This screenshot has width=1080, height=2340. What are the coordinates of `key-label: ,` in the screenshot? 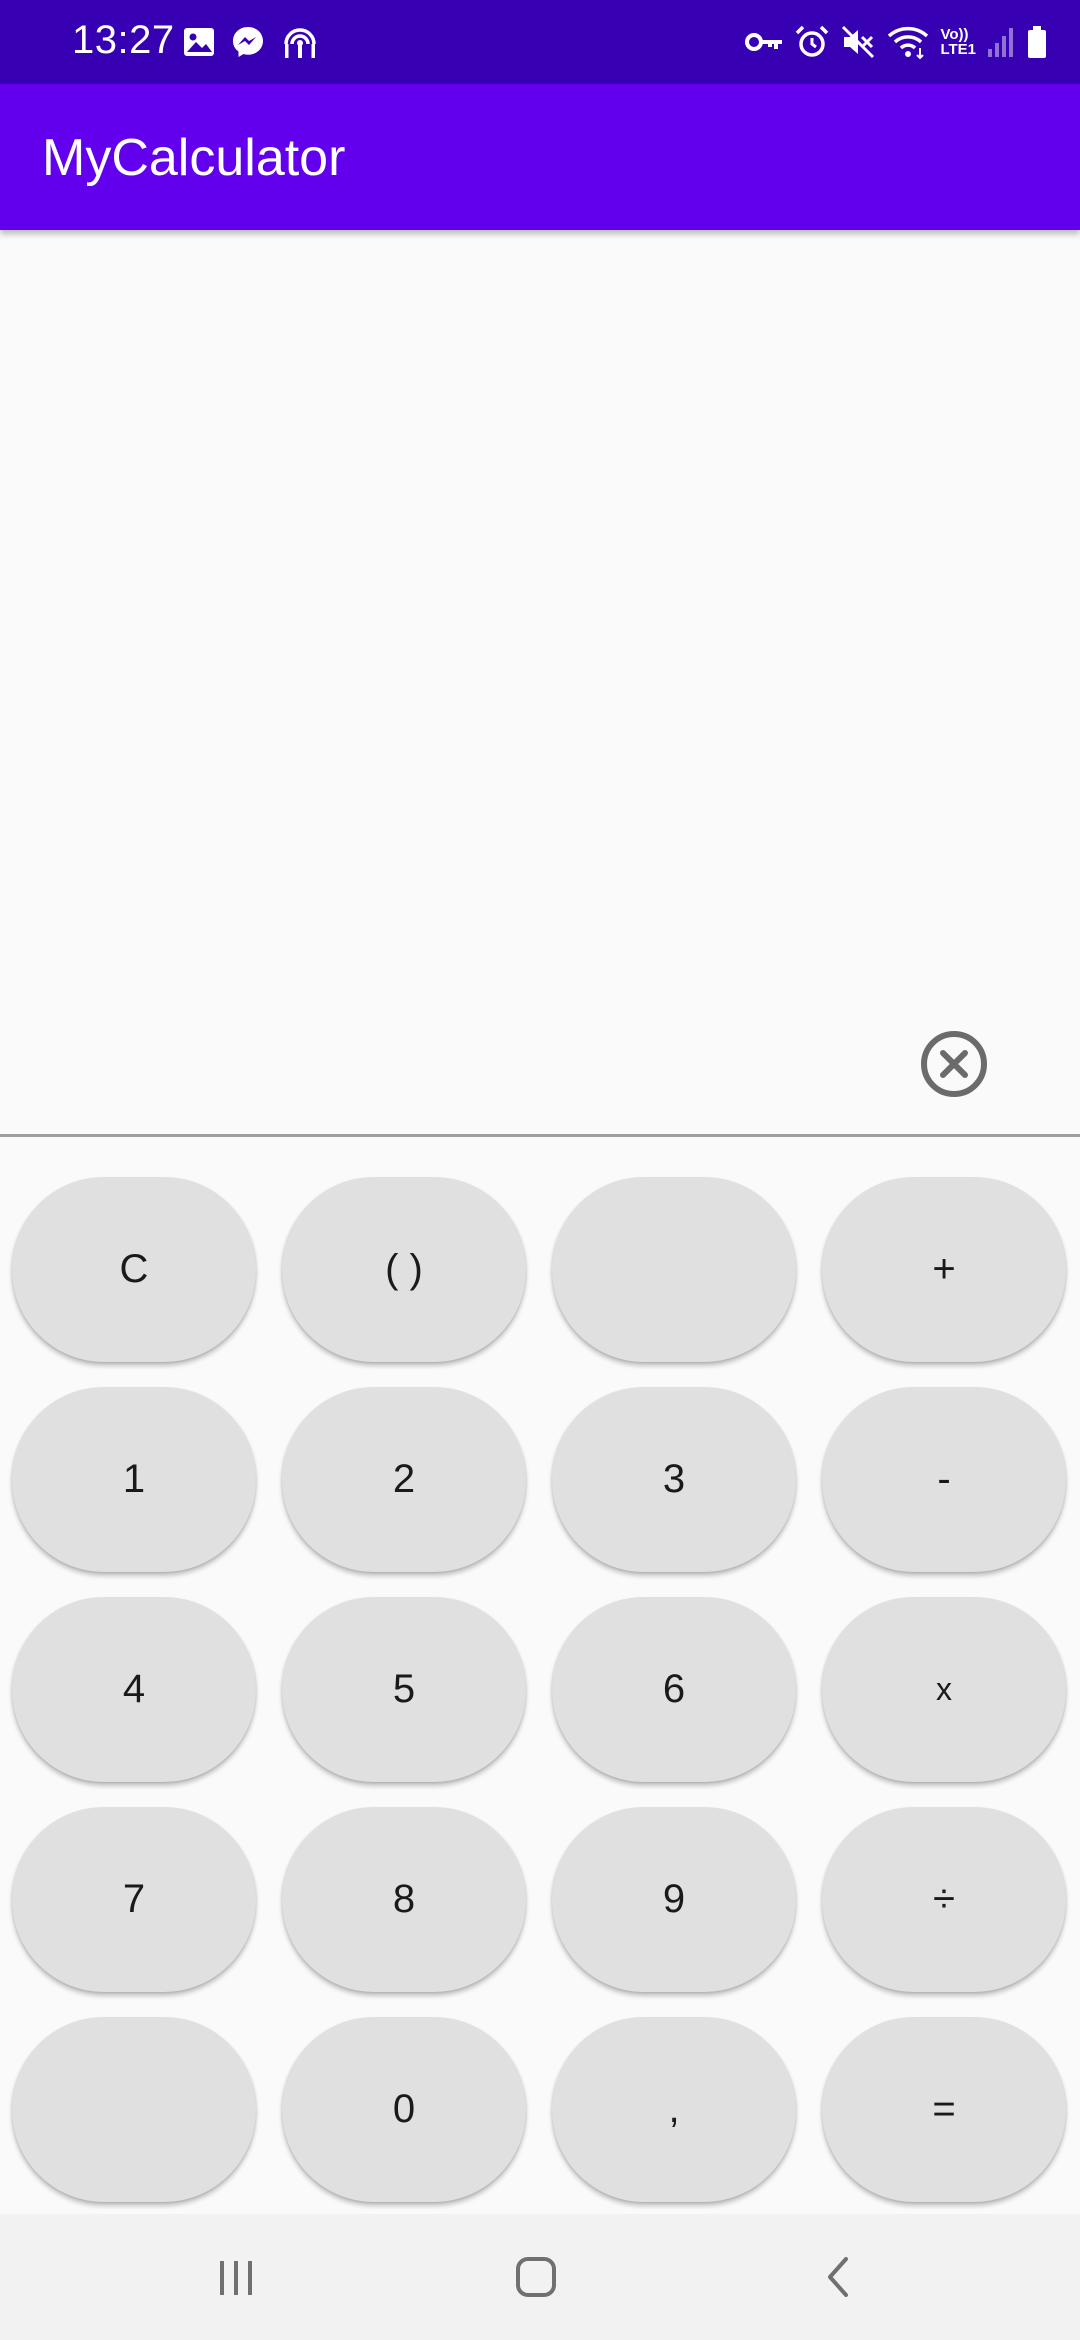 It's located at (674, 2109).